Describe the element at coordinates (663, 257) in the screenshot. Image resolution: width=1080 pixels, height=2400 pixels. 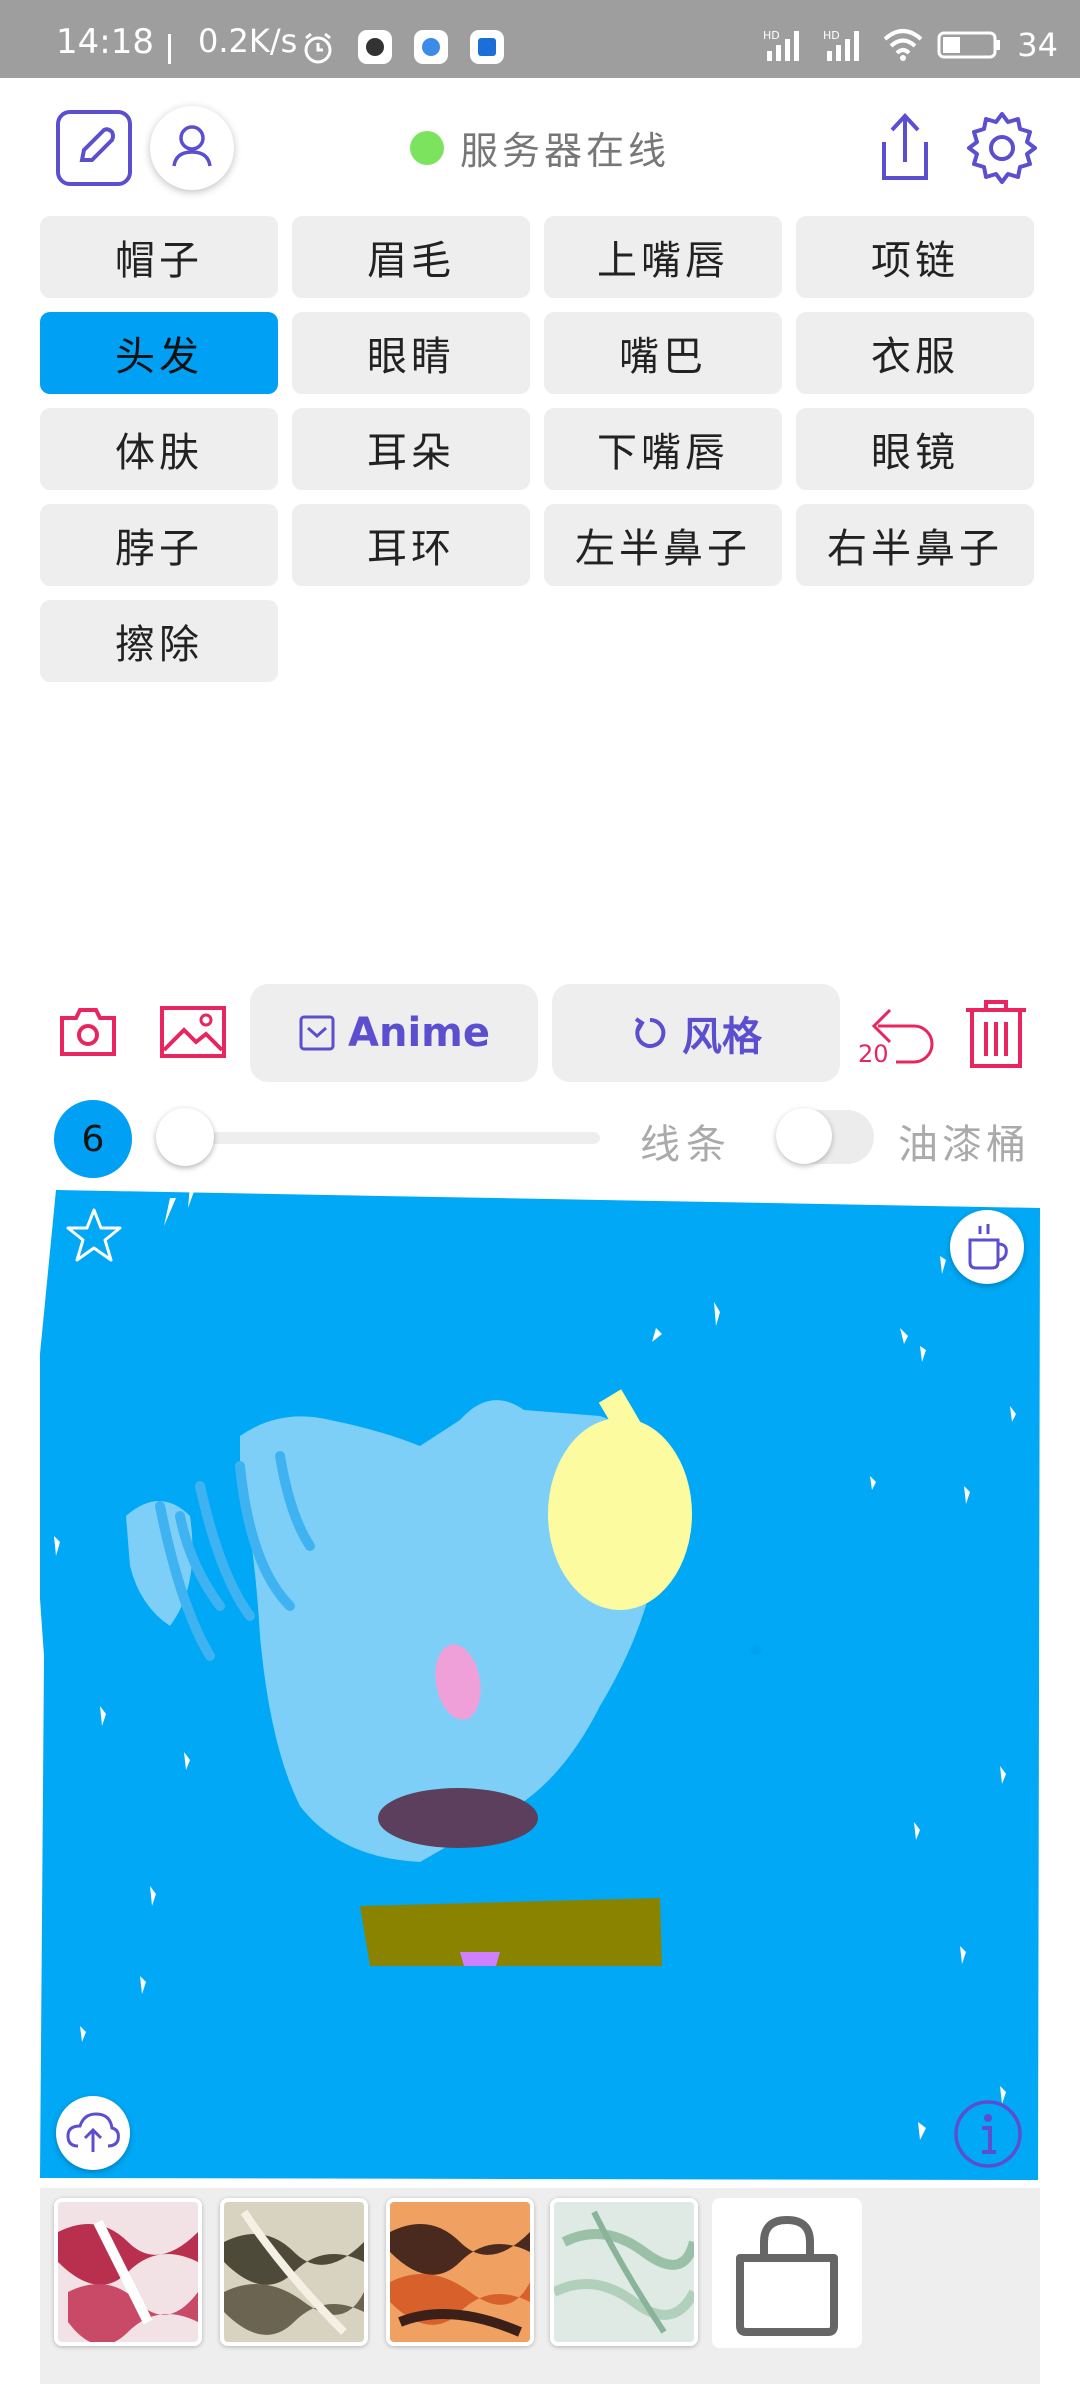
I see `category-button: 上嘴唇` at that location.